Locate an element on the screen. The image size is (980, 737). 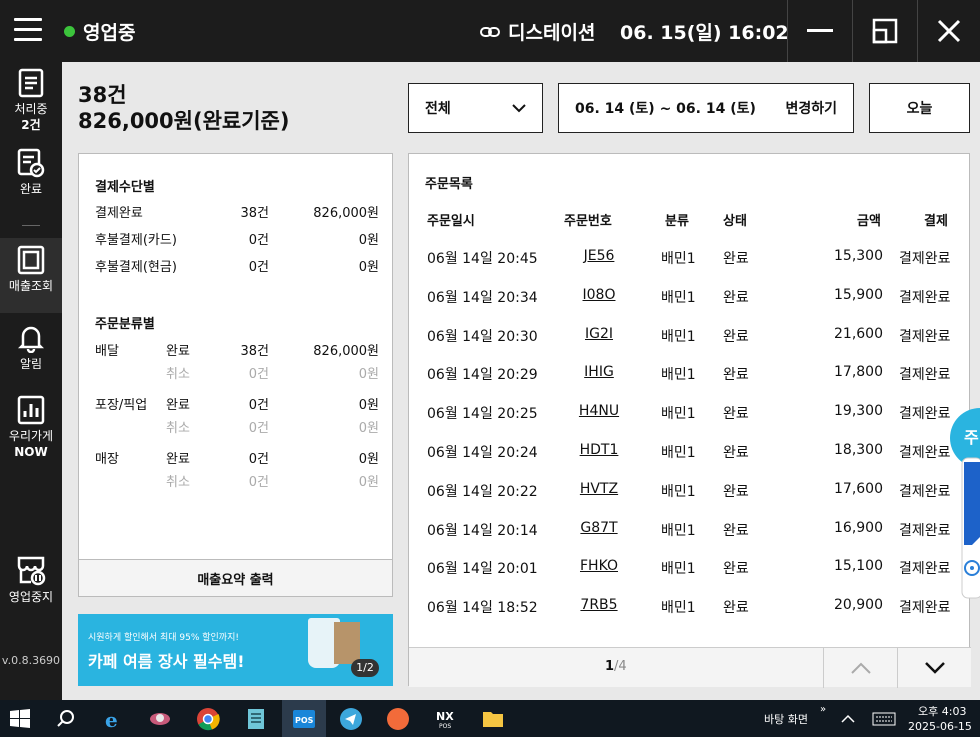
order-number-link: HDT1 is located at coordinates (599, 450).